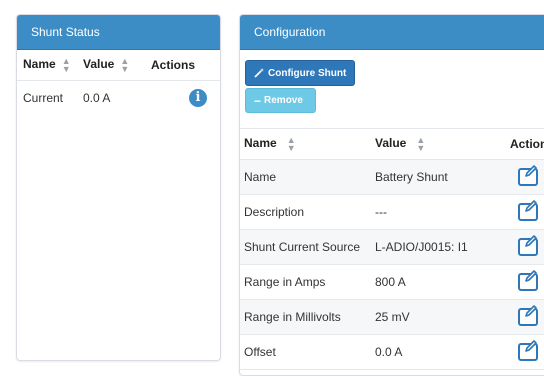 This screenshot has height=376, width=544. I want to click on config-table-header: Name ▲▼ Value ▲▼ Actions, so click(392, 144).